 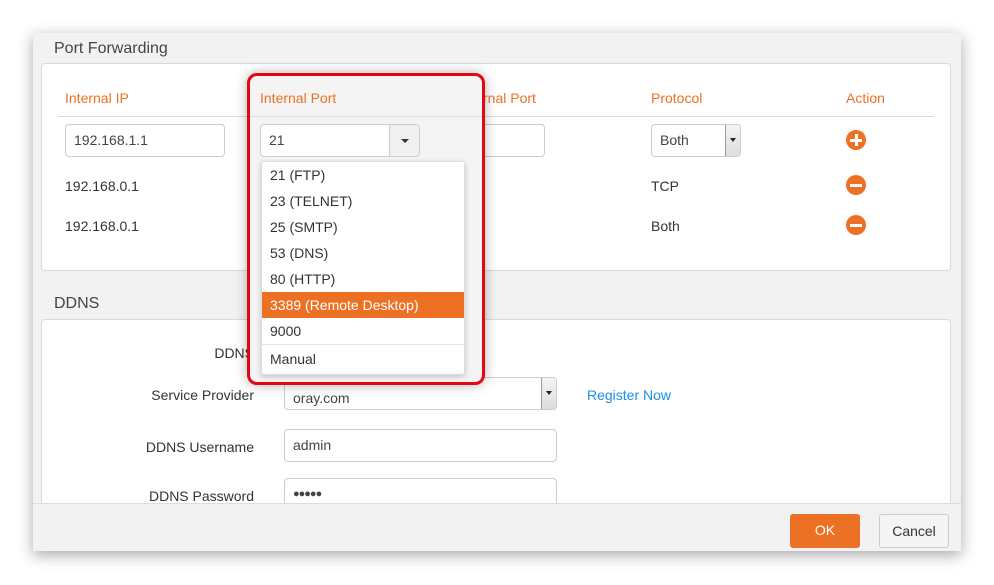 What do you see at coordinates (363, 279) in the screenshot?
I see `port-option: 80 (HTTP)` at bounding box center [363, 279].